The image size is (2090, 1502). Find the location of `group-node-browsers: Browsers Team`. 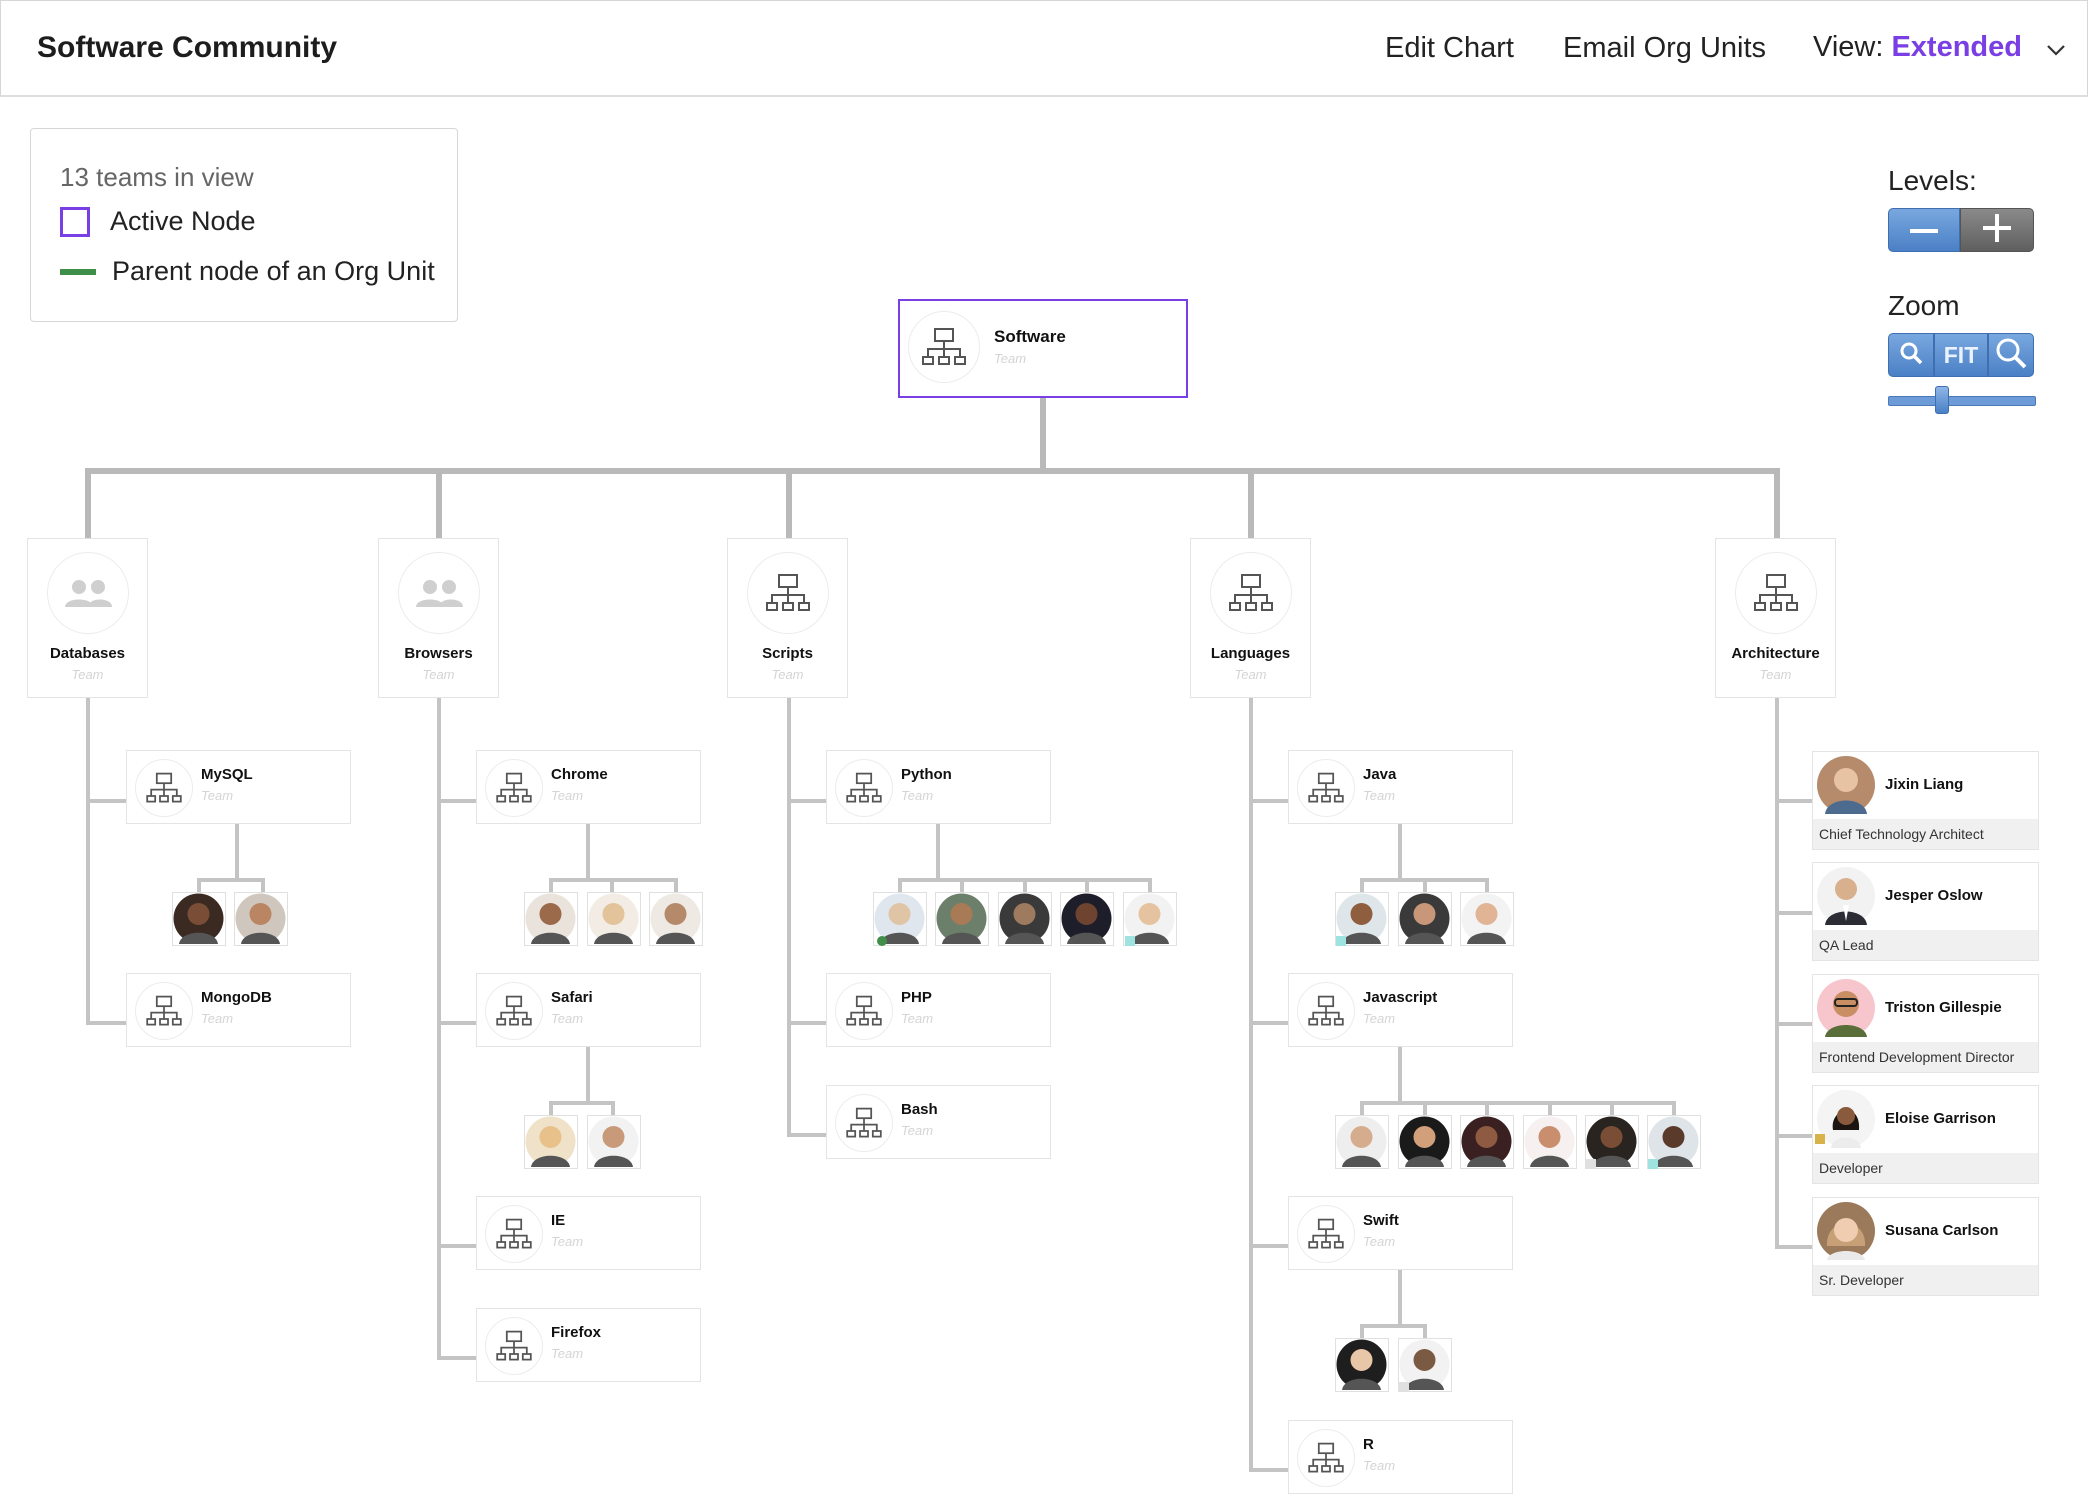

group-node-browsers: Browsers Team is located at coordinates (438, 618).